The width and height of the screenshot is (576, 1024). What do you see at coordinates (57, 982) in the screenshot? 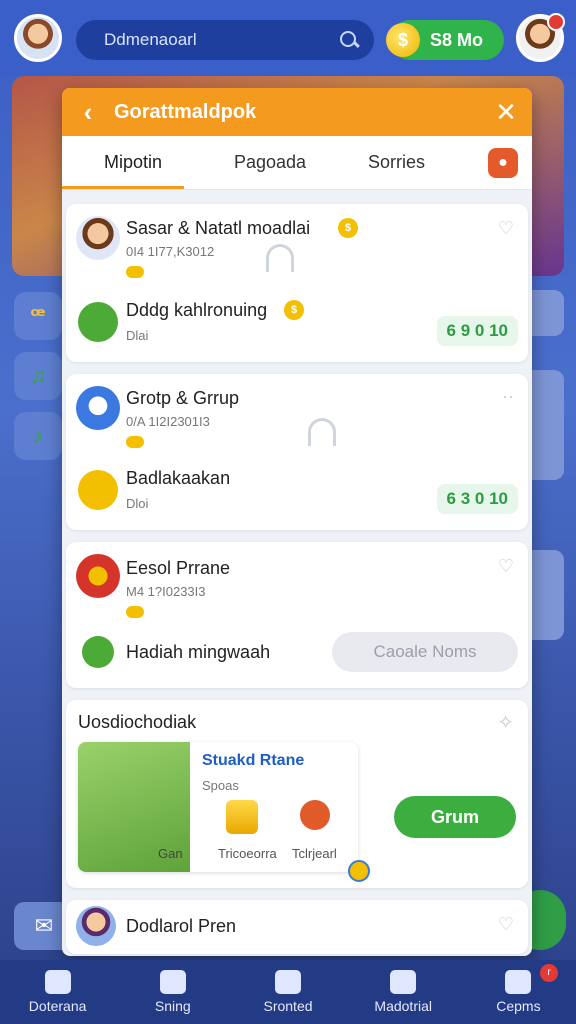
I see `home-icon` at bounding box center [57, 982].